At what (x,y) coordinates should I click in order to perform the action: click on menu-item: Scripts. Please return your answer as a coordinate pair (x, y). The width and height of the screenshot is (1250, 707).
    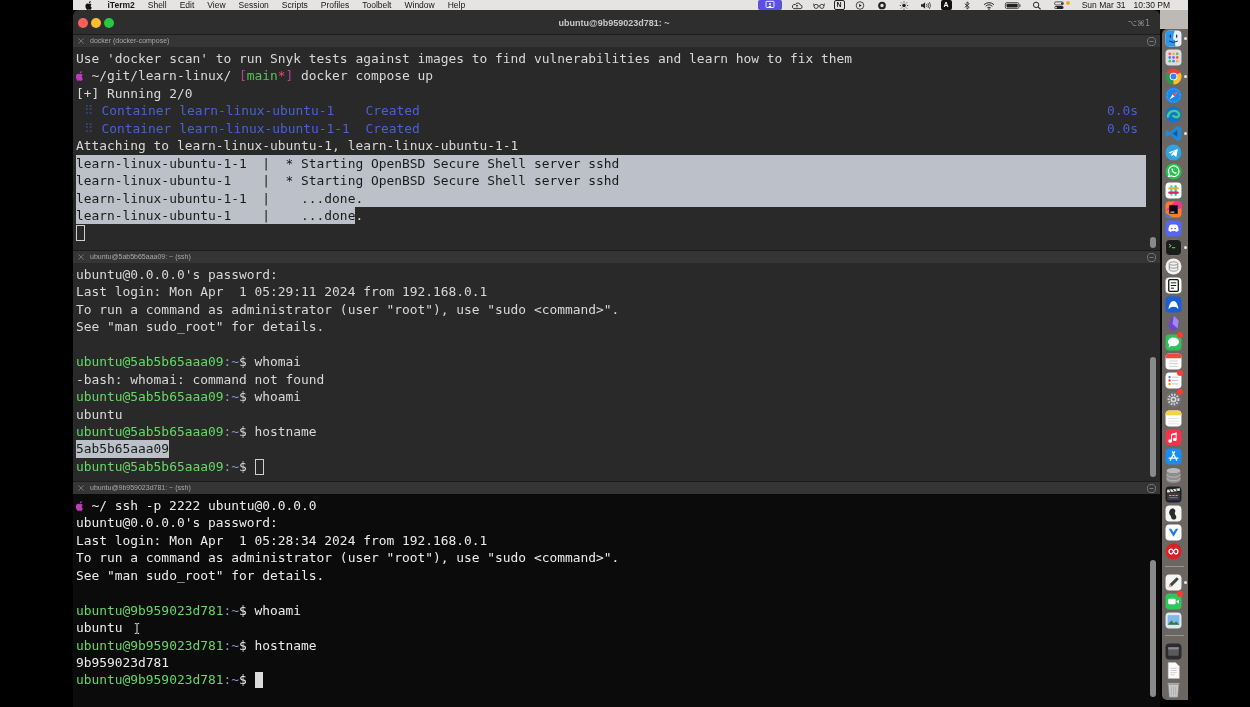
    Looking at the image, I should click on (295, 5).